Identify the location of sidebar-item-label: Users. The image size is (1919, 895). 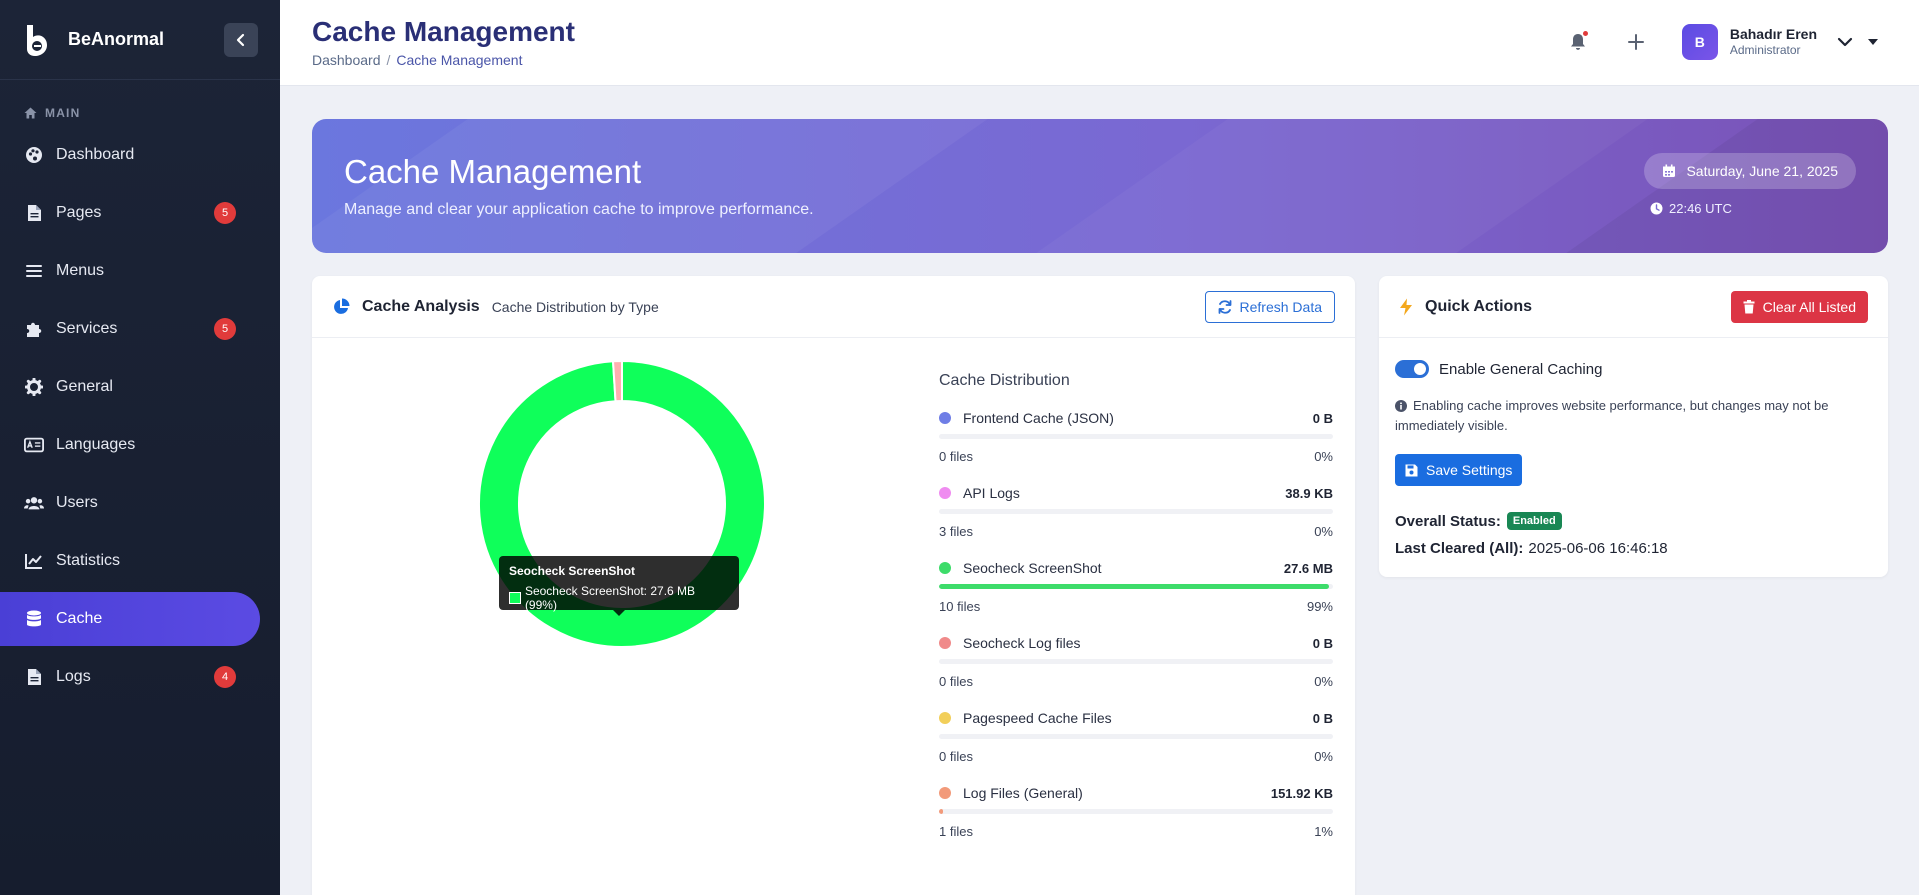
(77, 502).